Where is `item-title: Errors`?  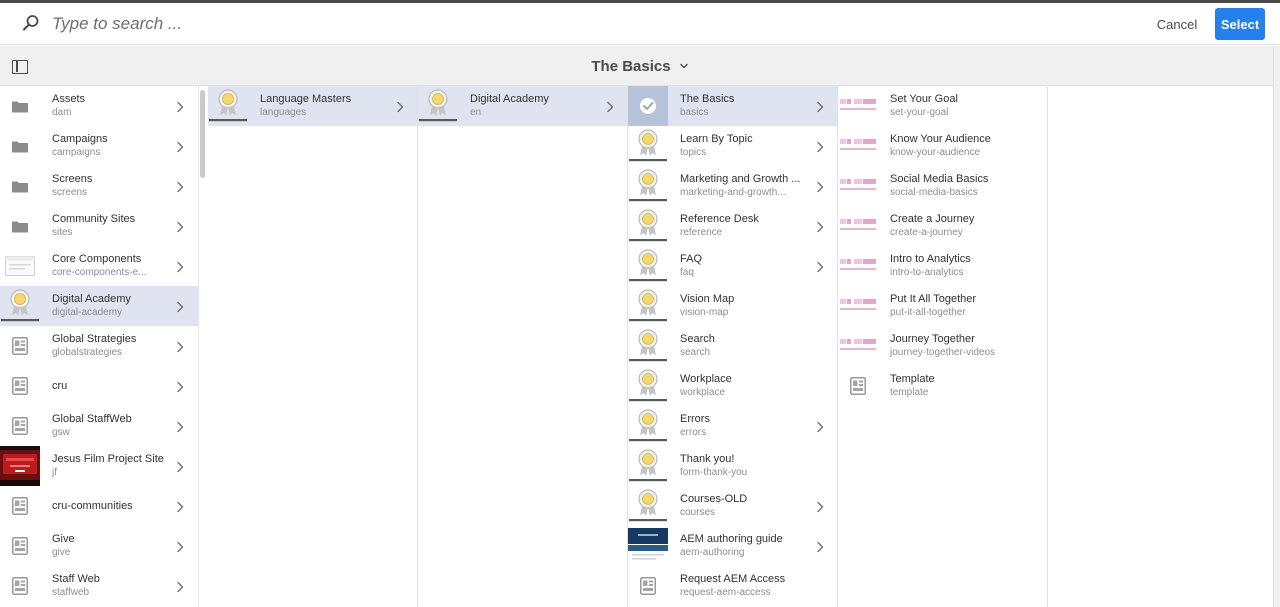
item-title: Errors is located at coordinates (695, 419).